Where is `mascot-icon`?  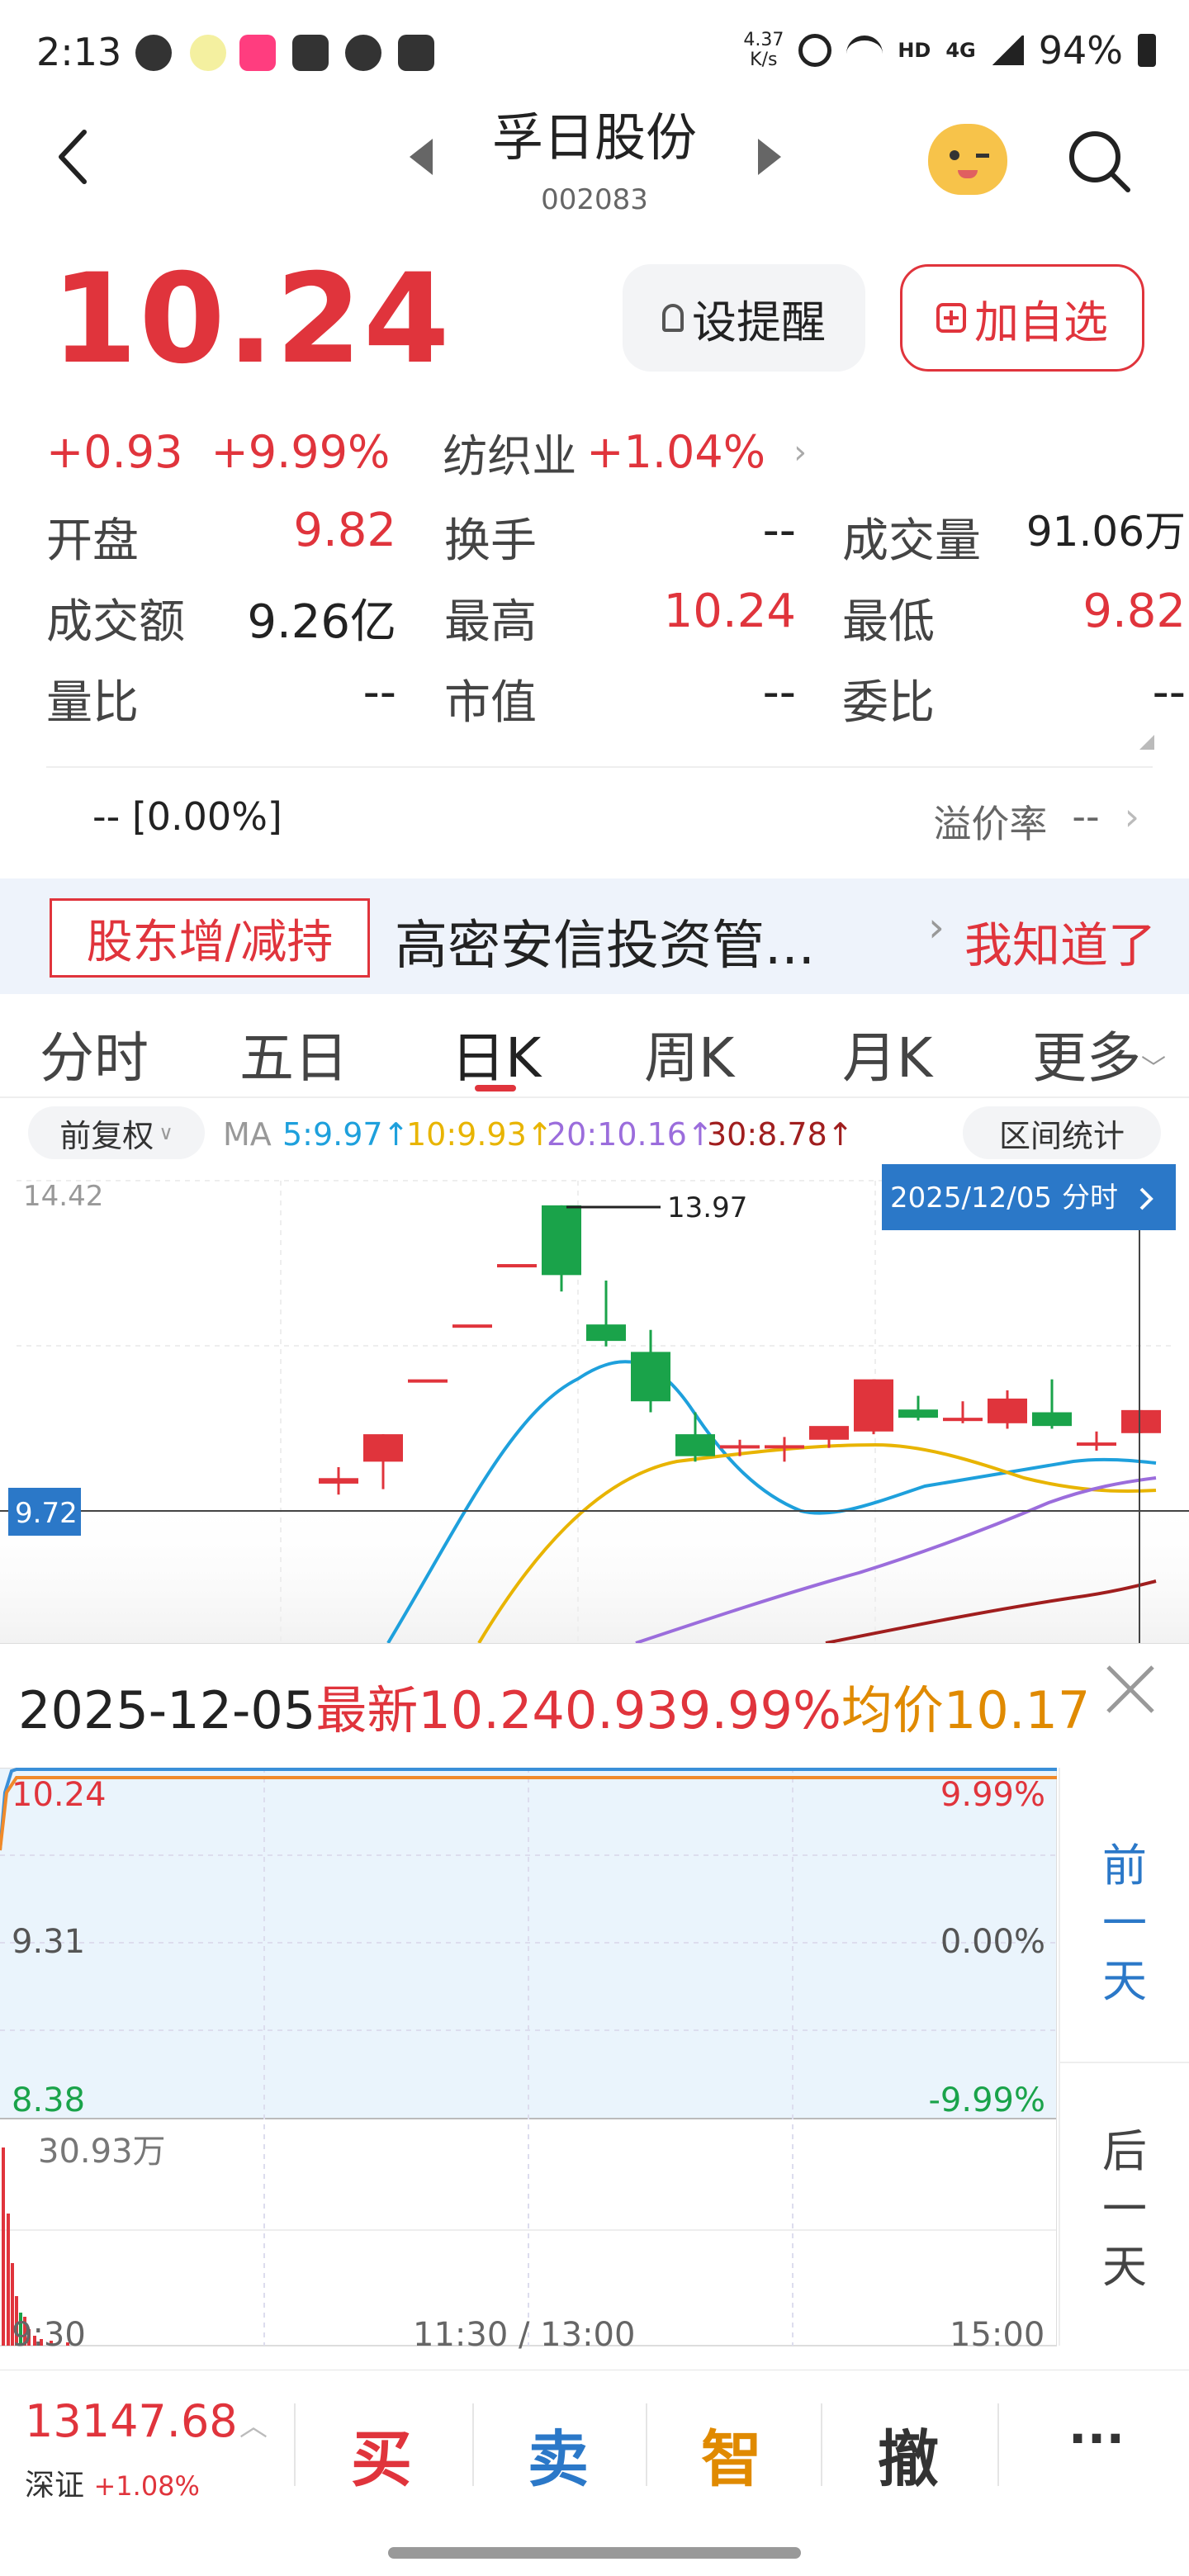
mascot-icon is located at coordinates (967, 159).